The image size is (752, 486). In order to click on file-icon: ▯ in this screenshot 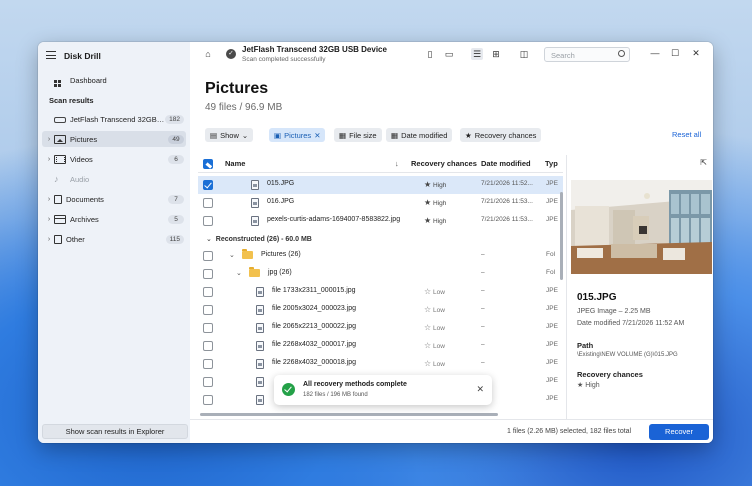, I will do `click(430, 54)`.